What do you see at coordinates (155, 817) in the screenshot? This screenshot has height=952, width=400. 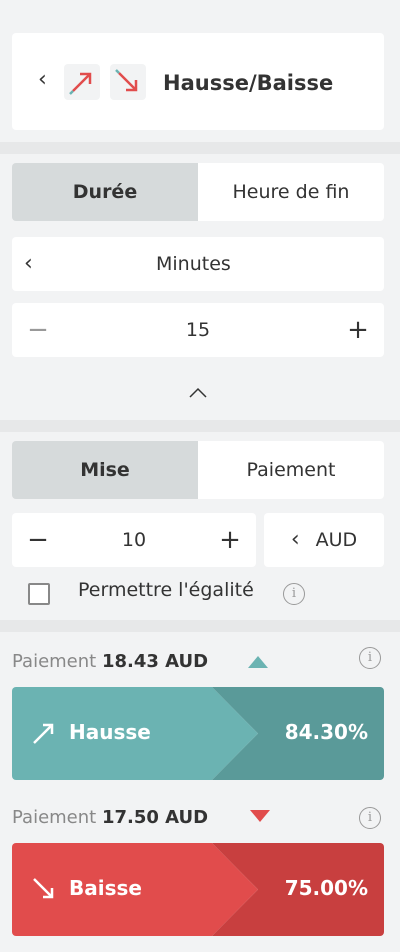 I see `fall-payout-amount: 17.50 AUD` at bounding box center [155, 817].